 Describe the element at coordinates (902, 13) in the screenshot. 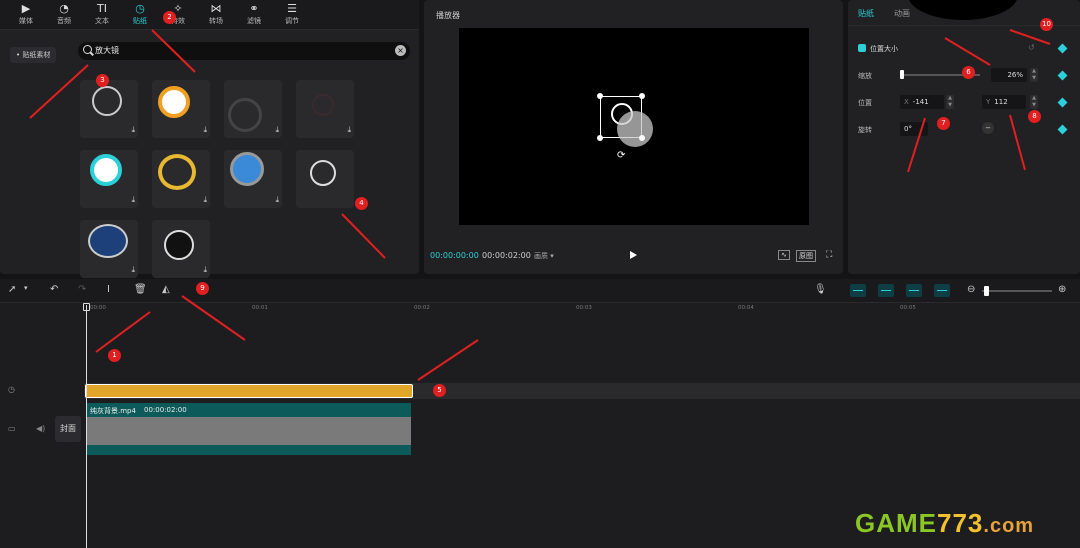

I see `tab-animation: 动画` at that location.